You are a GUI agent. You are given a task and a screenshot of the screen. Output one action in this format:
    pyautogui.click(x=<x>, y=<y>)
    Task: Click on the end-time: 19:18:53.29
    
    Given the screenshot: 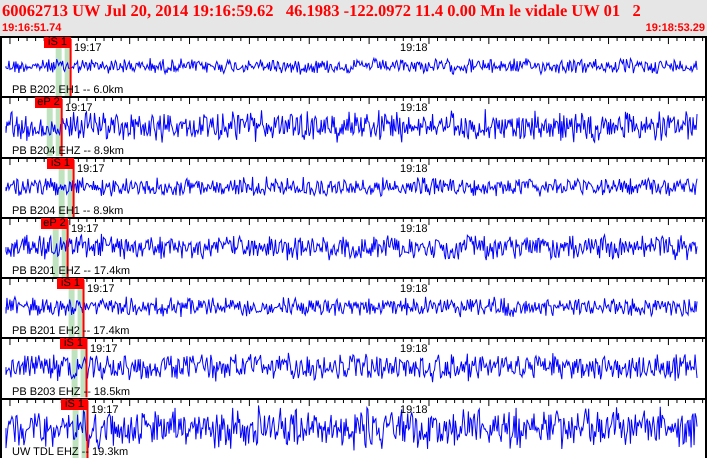 What is the action you would take?
    pyautogui.click(x=675, y=28)
    